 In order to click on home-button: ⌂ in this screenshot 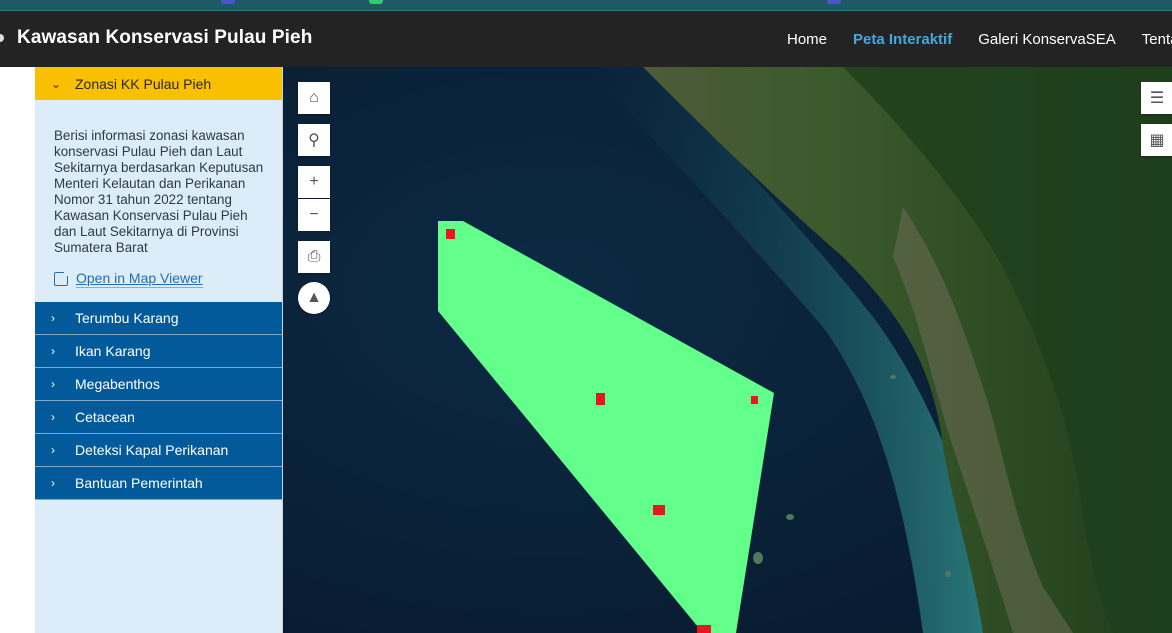, I will do `click(314, 98)`.